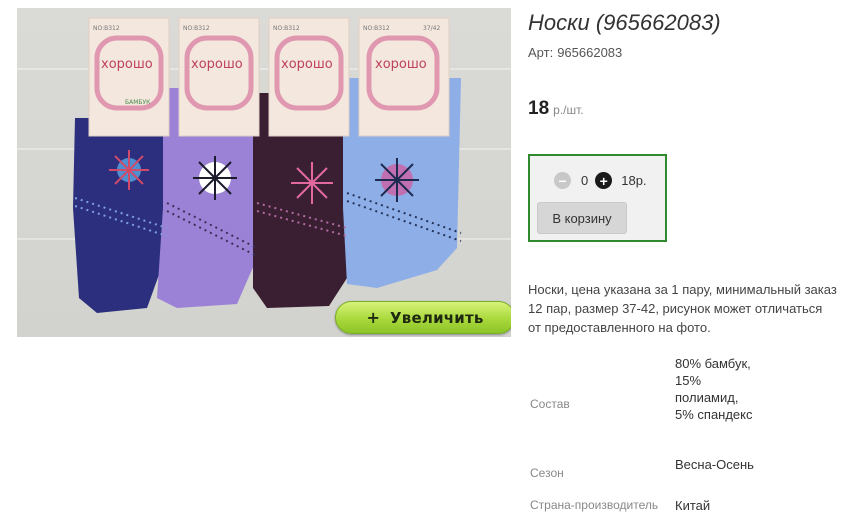 The width and height of the screenshot is (848, 528). I want to click on plus-icon: +, so click(373, 317).